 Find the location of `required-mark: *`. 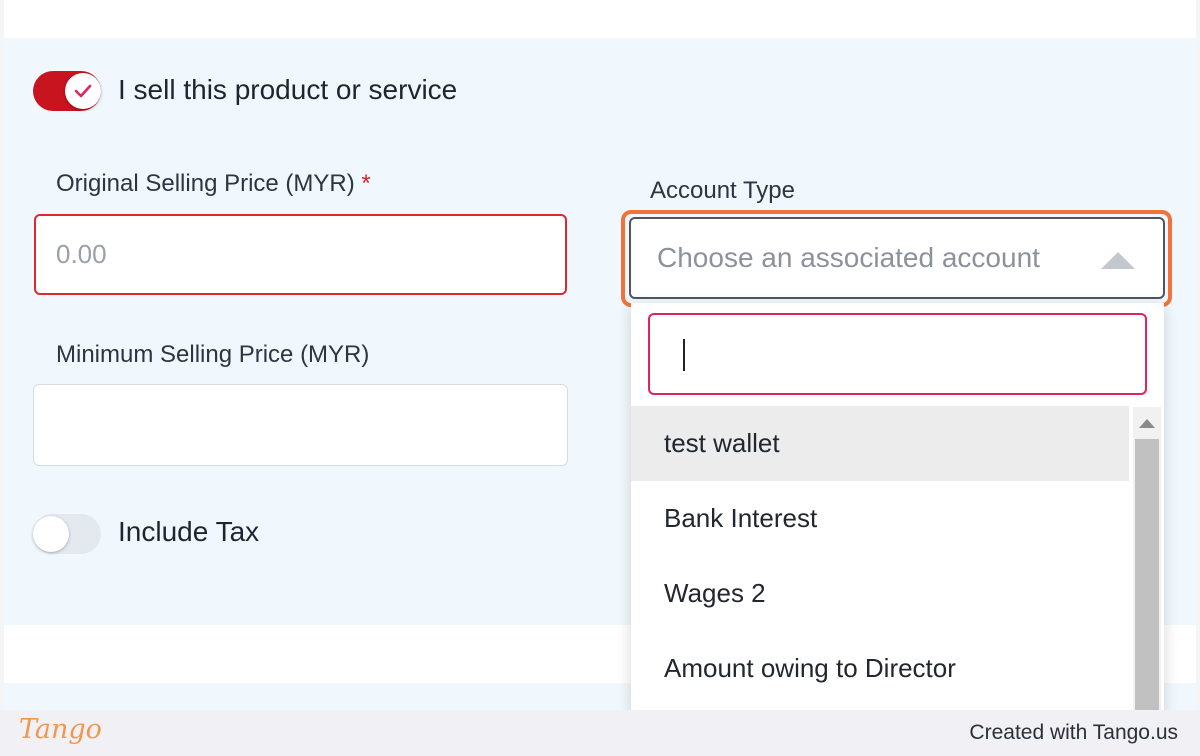

required-mark: * is located at coordinates (366, 183).